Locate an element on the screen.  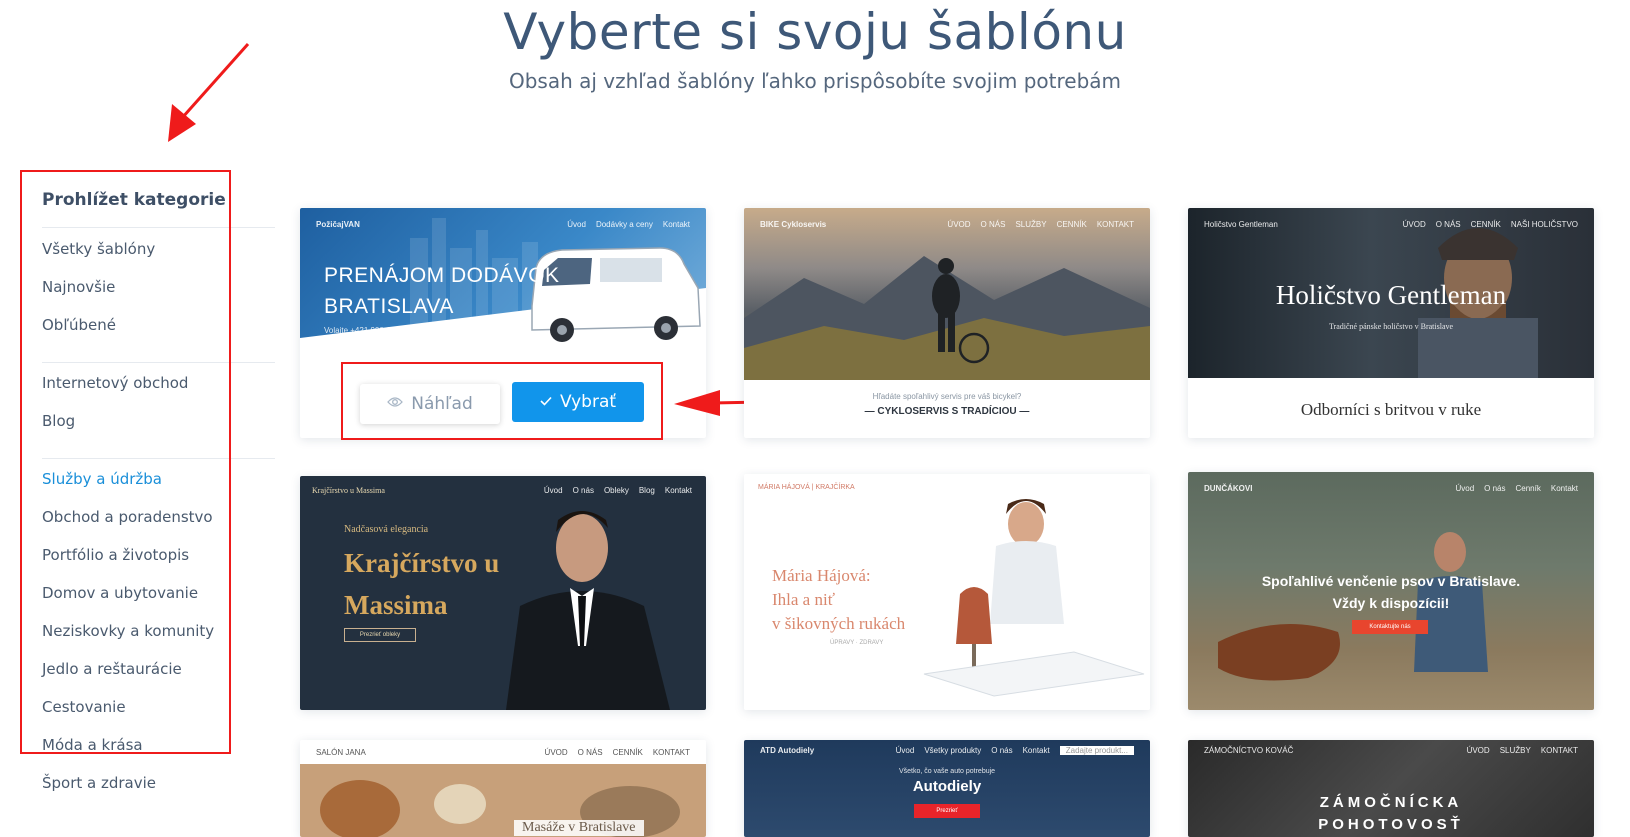
template-headline: PRENÁJOM DODÁVOK BRATISLAVA is located at coordinates (442, 291).